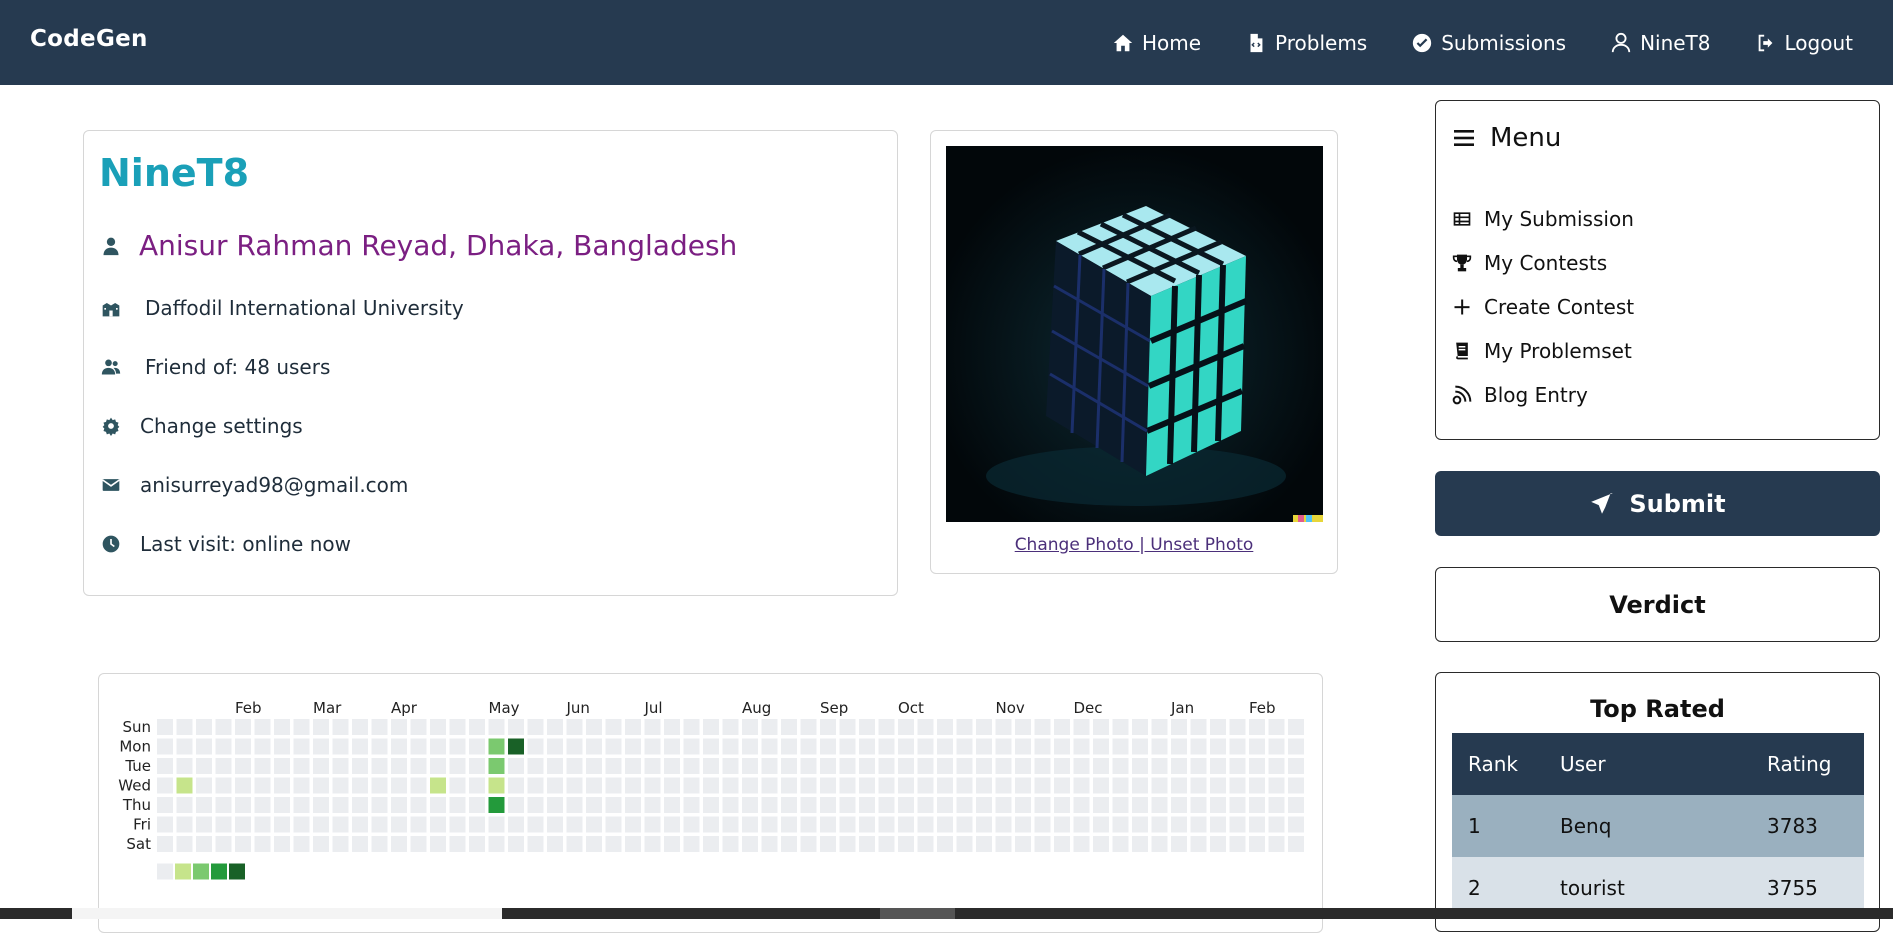 This screenshot has height=934, width=1893. Describe the element at coordinates (221, 426) in the screenshot. I see `change-settings-link: Change settings` at that location.